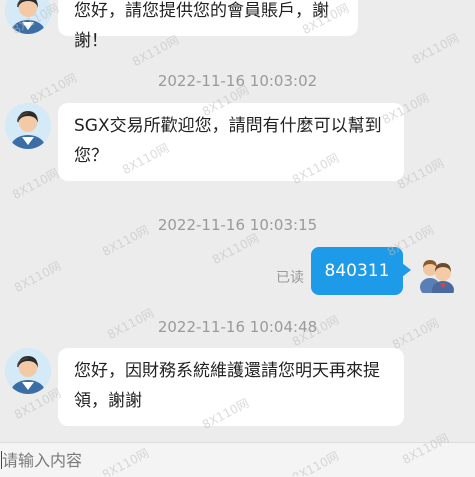  What do you see at coordinates (231, 142) in the screenshot?
I see `message-bubble: SGX交易所歡迎您，請問有什麼可以幫到 您？` at bounding box center [231, 142].